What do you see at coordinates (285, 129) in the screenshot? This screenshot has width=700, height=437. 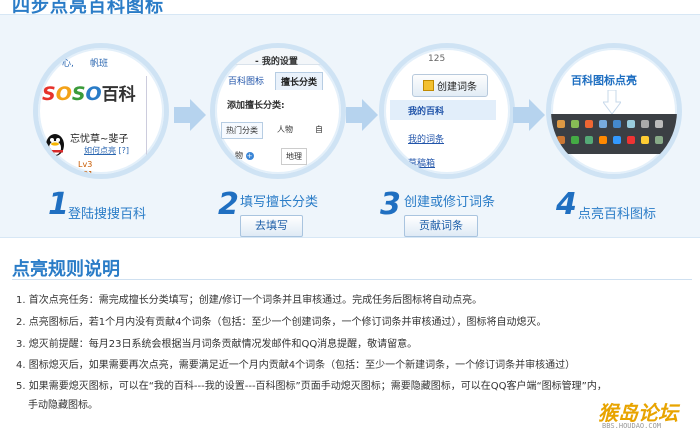 I see `category-pill-people: 人物` at bounding box center [285, 129].